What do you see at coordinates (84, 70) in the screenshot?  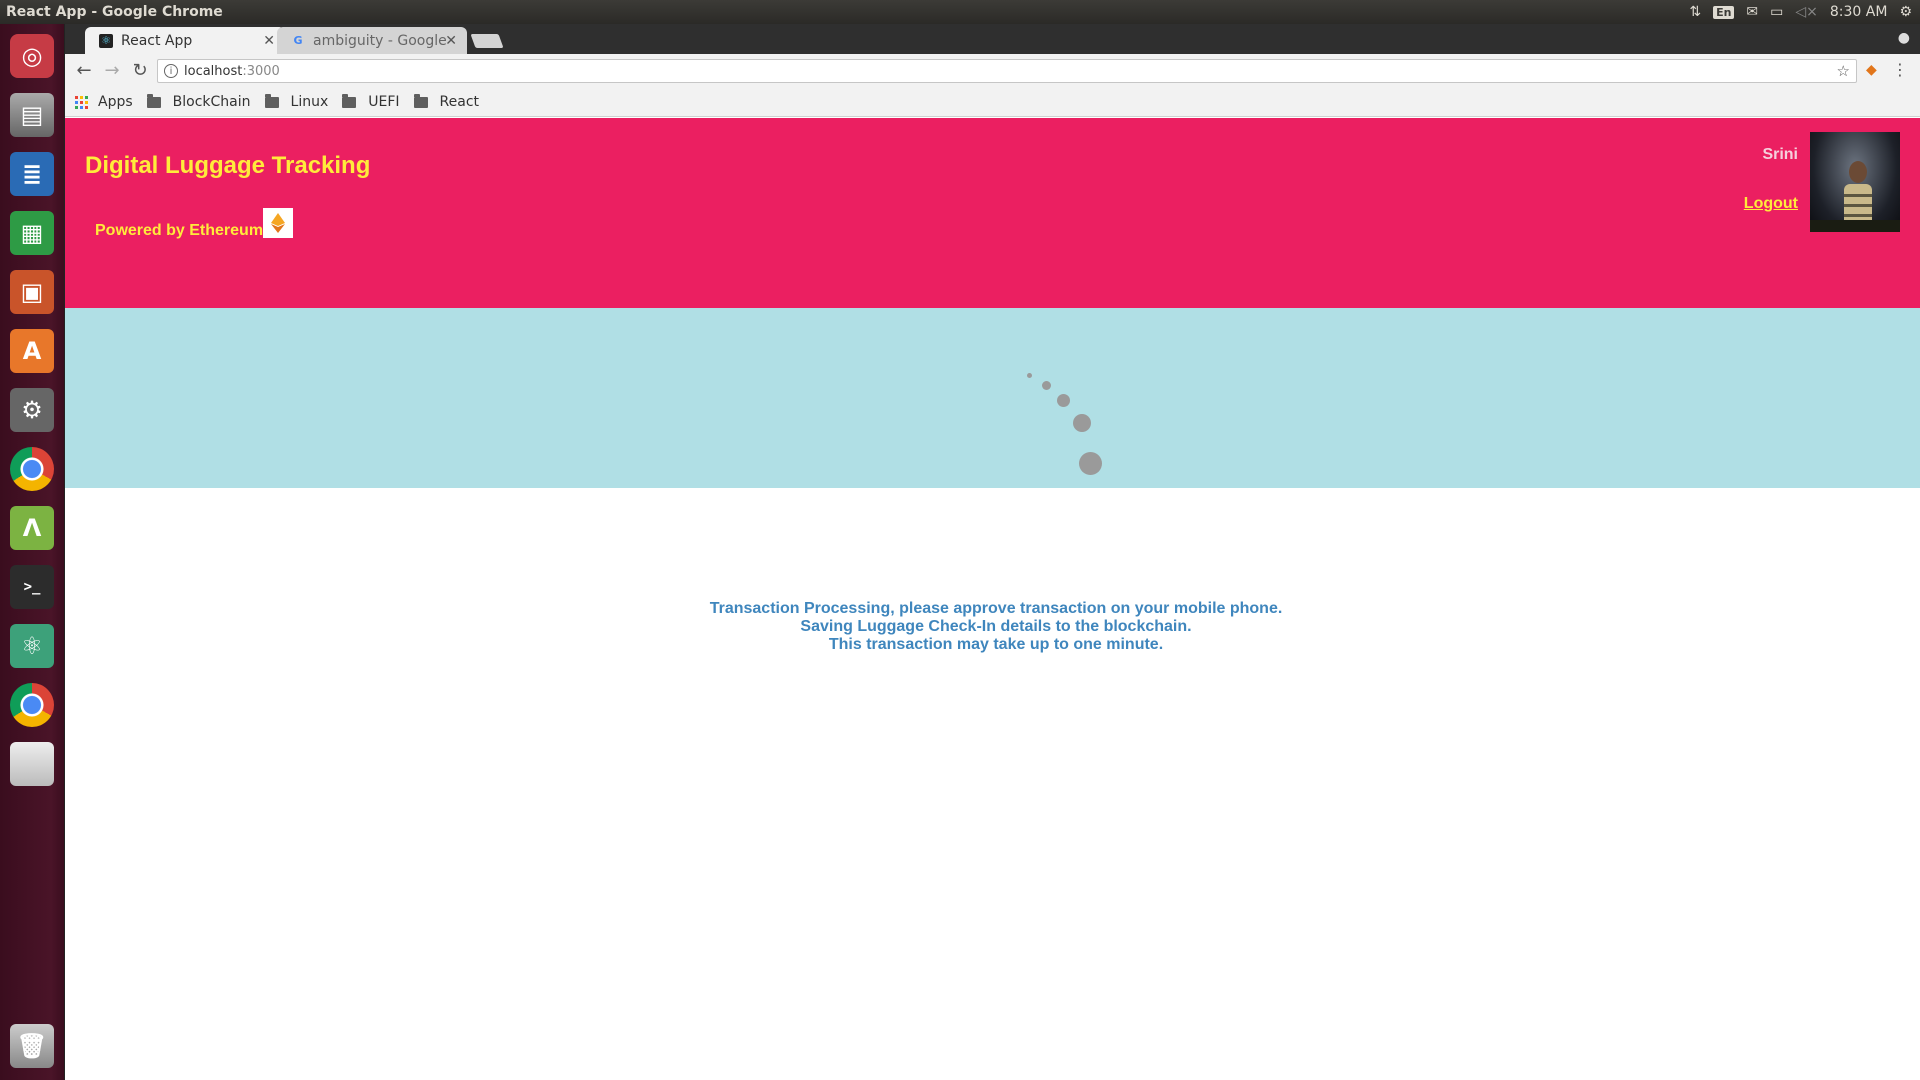 I see `back-icon: ←` at bounding box center [84, 70].